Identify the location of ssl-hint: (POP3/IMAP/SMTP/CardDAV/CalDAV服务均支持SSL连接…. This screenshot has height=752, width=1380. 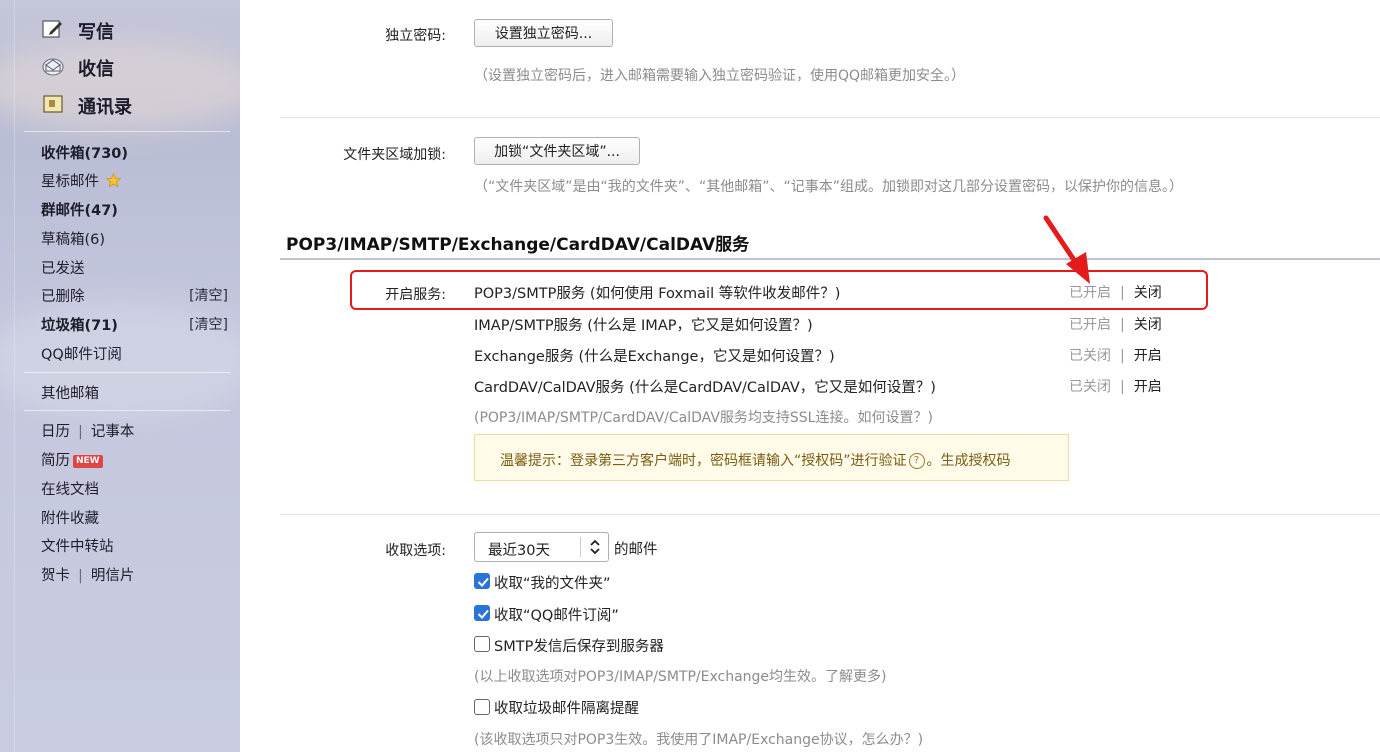
(703, 417).